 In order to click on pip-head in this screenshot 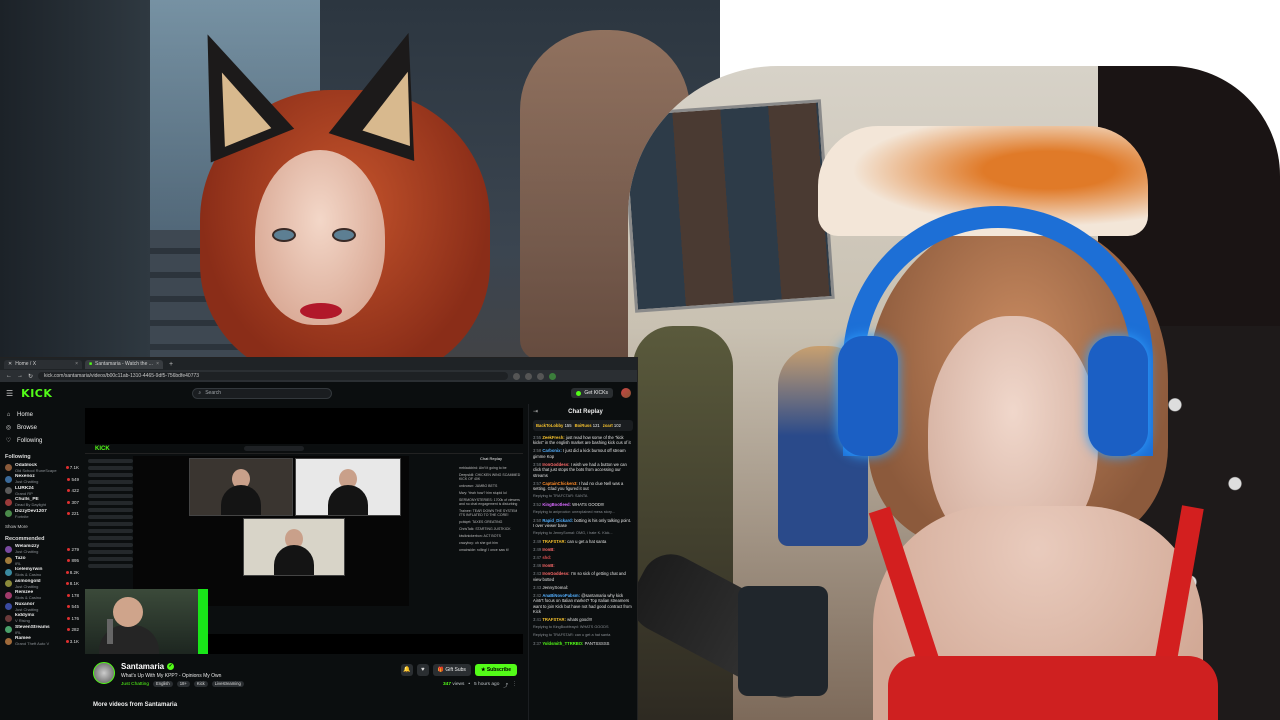, I will do `click(128, 612)`.